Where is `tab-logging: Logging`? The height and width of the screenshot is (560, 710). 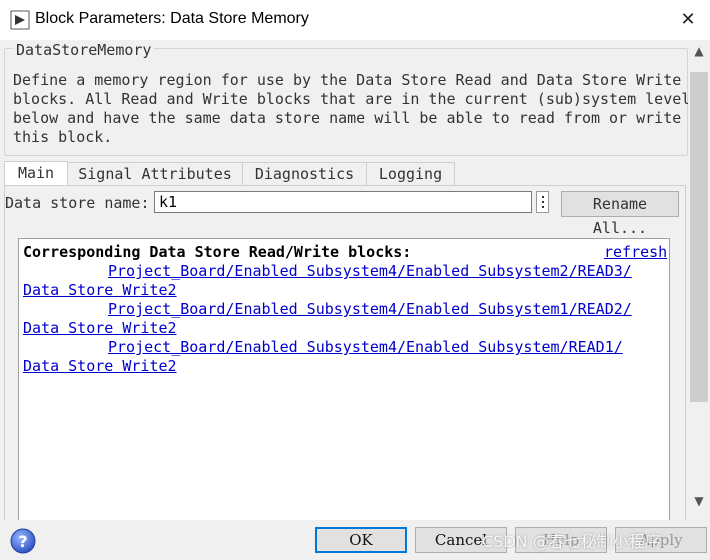
tab-logging: Logging is located at coordinates (410, 174).